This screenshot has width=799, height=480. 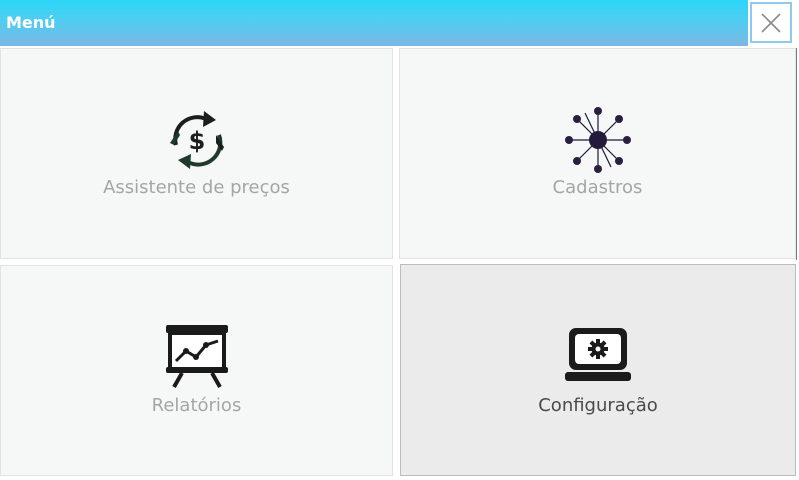 I want to click on close-button, so click(x=771, y=22).